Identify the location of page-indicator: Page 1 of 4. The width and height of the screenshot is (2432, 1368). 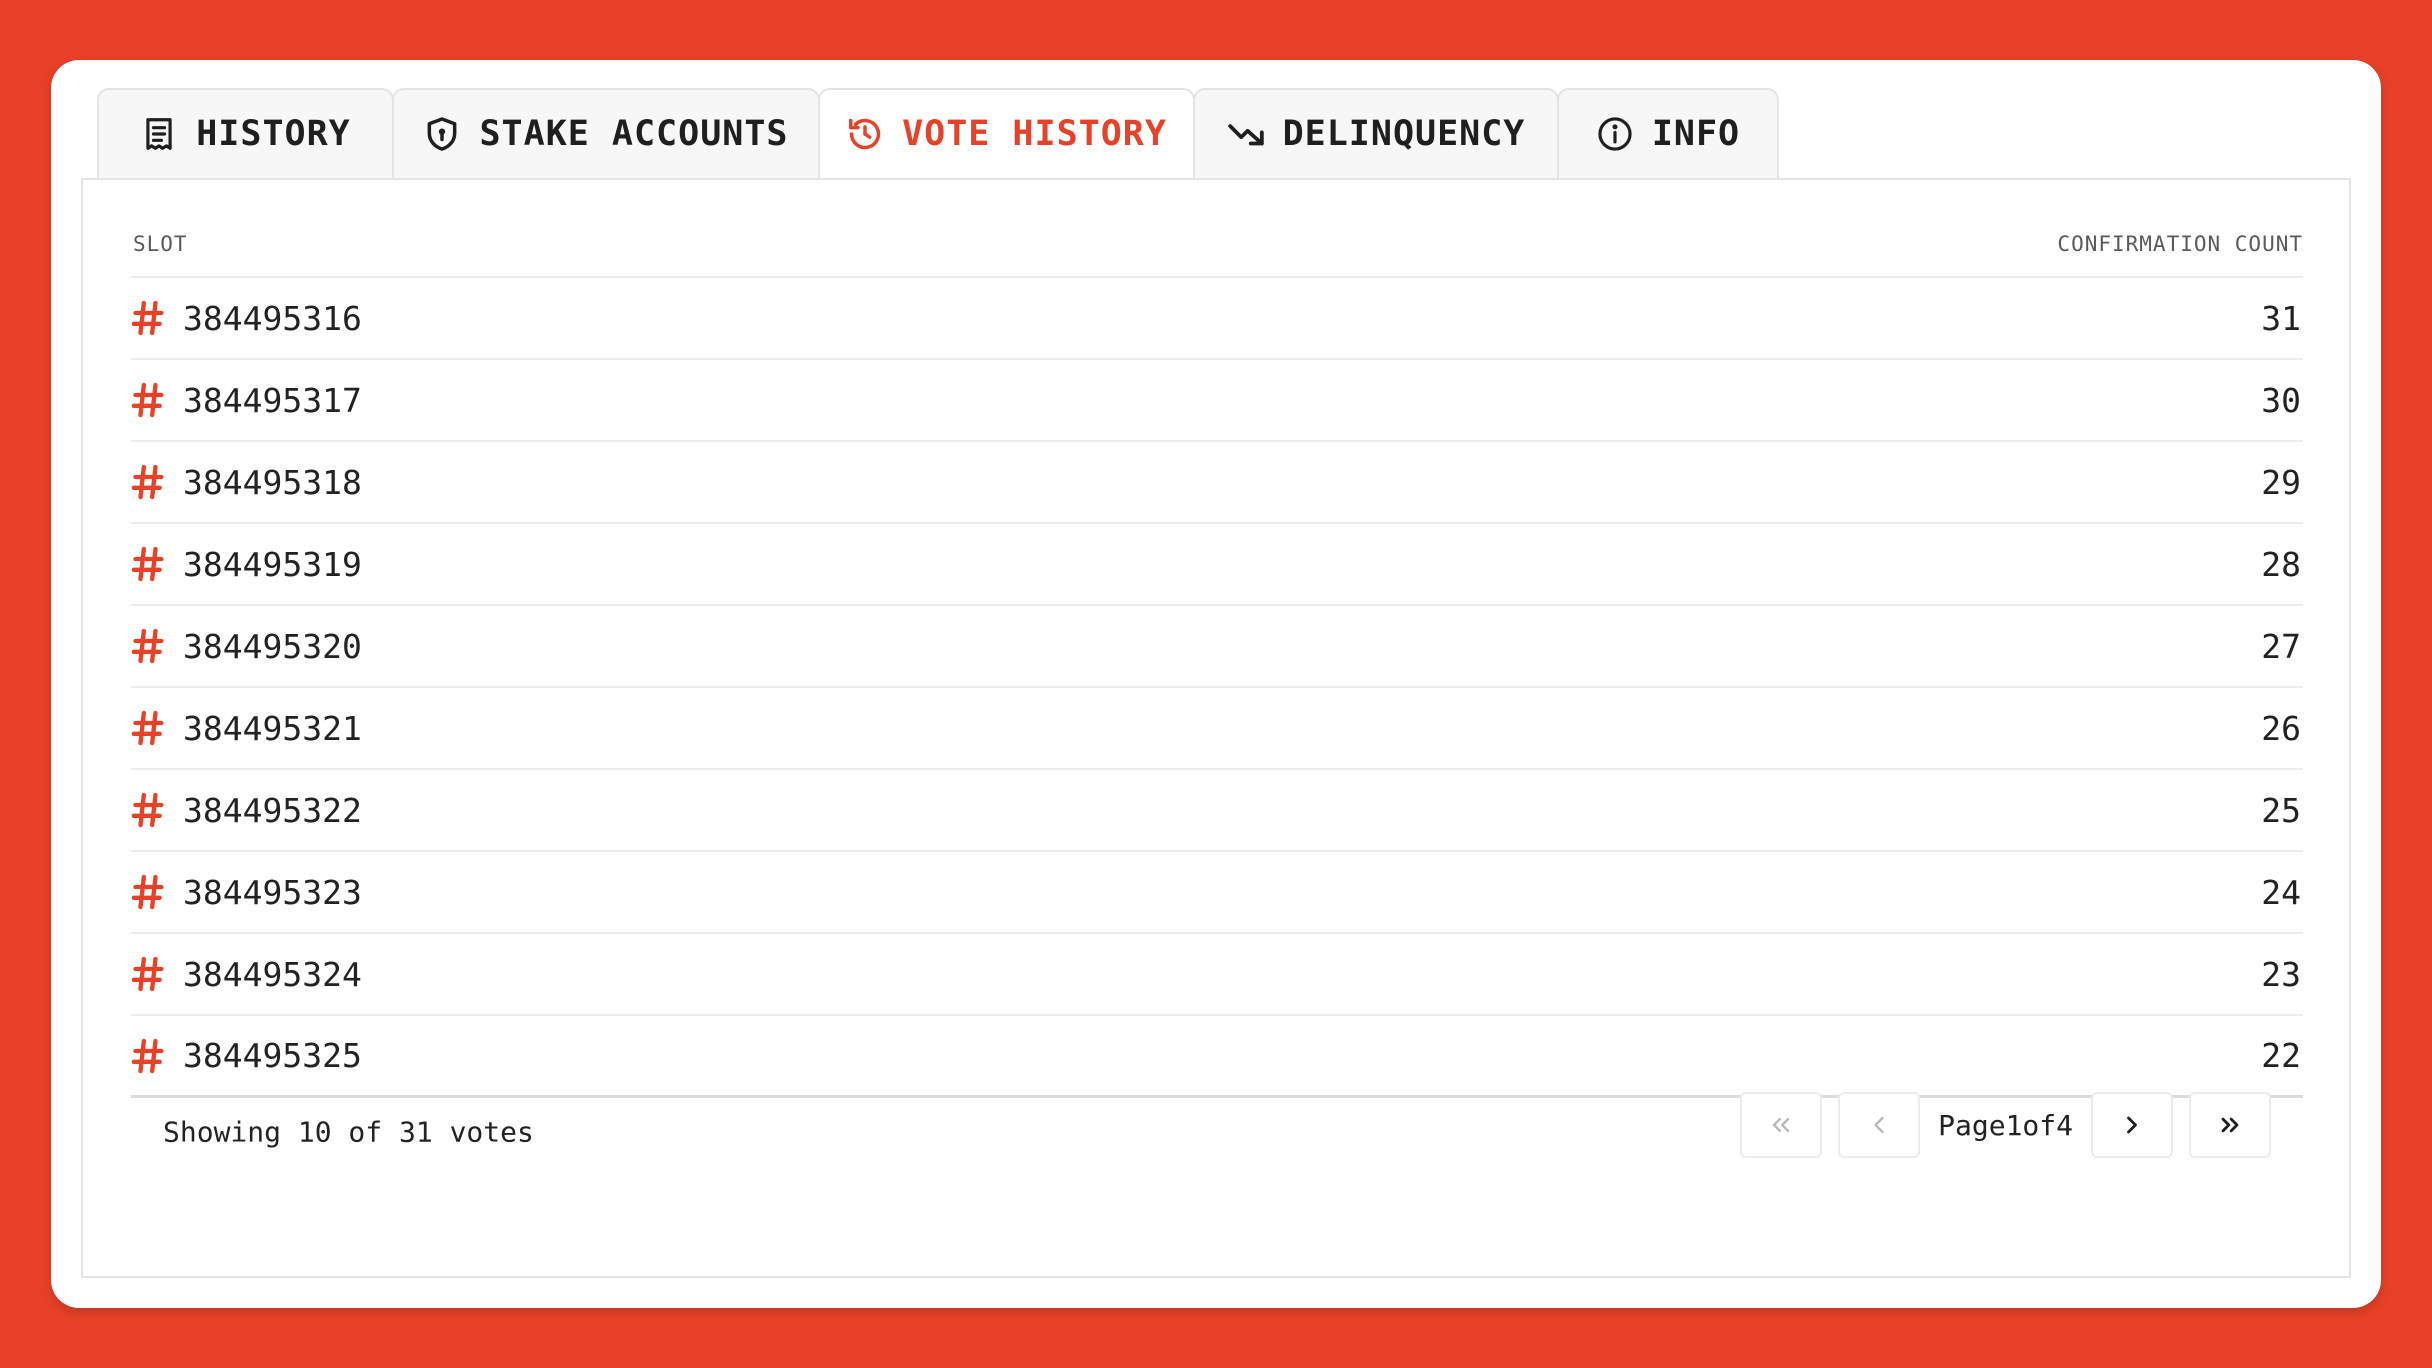
(2005, 1125).